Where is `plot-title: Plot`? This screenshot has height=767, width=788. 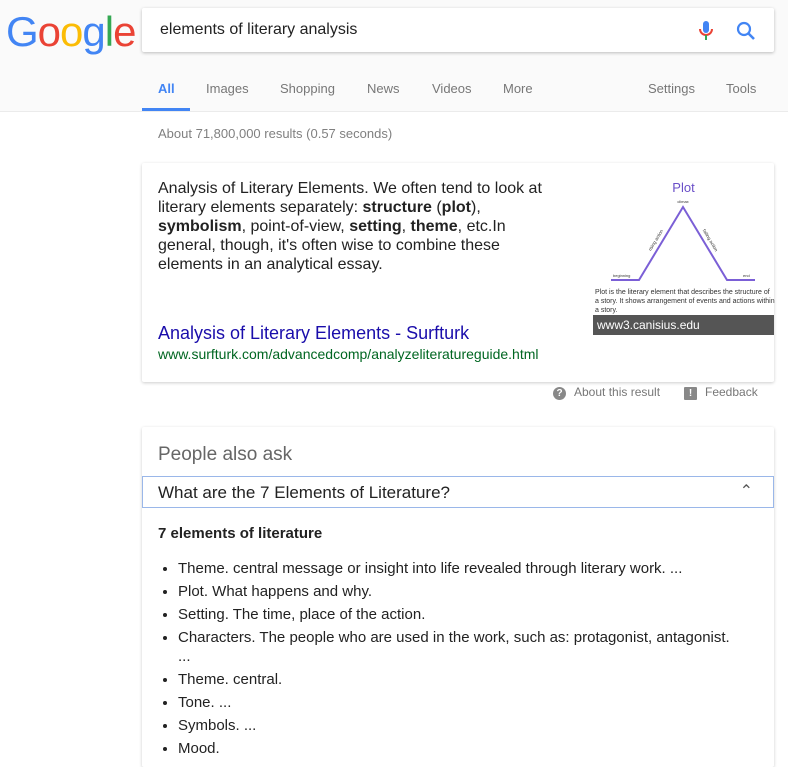
plot-title: Plot is located at coordinates (683, 187).